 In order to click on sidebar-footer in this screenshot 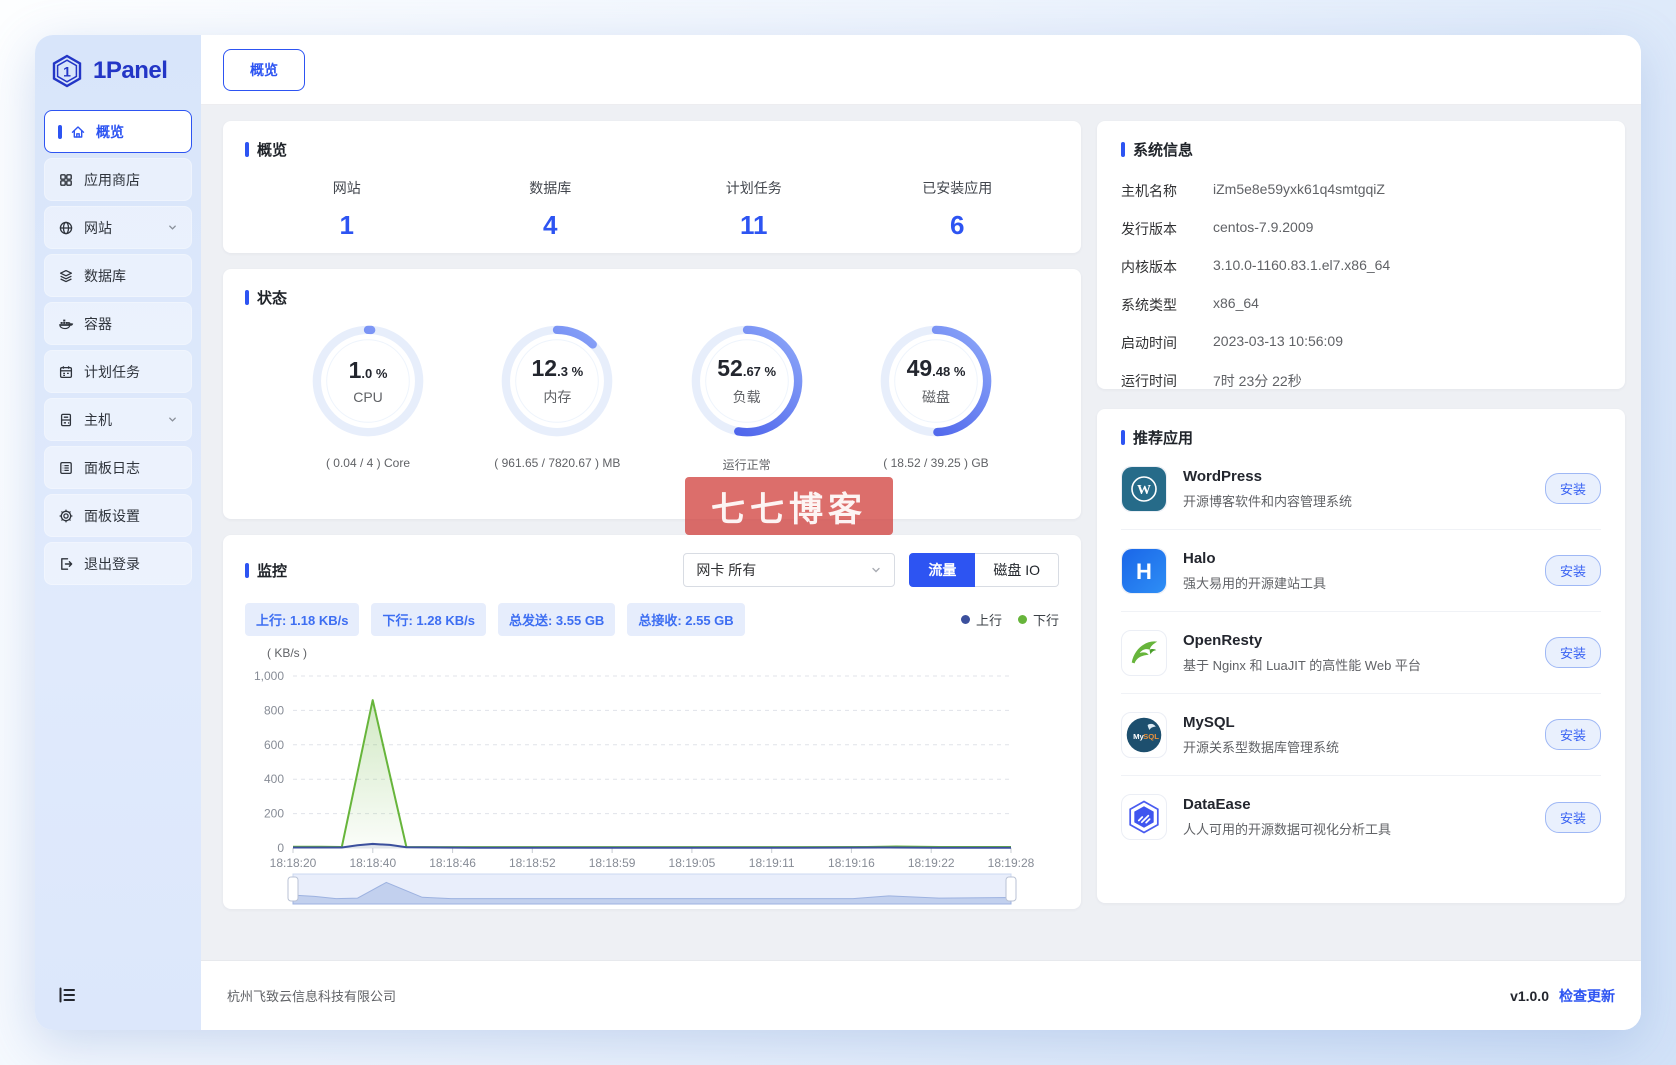, I will do `click(118, 995)`.